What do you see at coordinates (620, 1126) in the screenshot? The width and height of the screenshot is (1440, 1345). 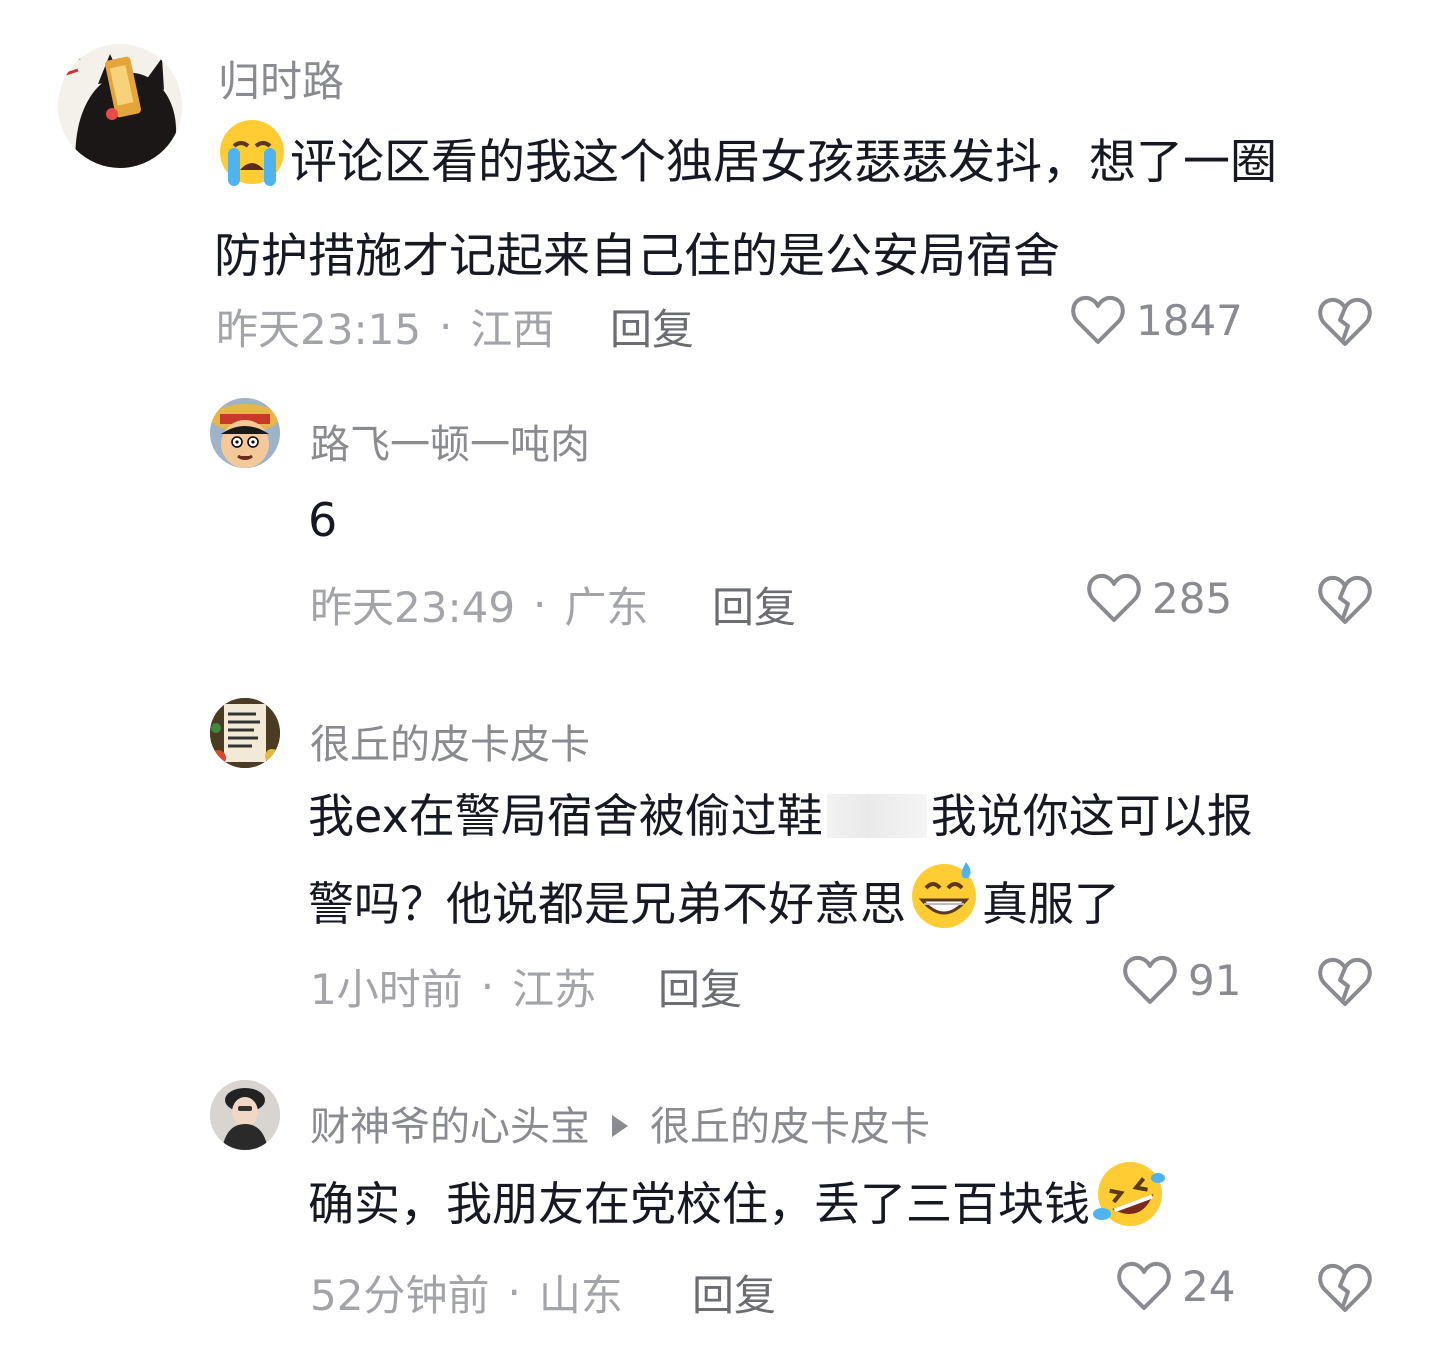 I see `reply-to-arrow-icon` at bounding box center [620, 1126].